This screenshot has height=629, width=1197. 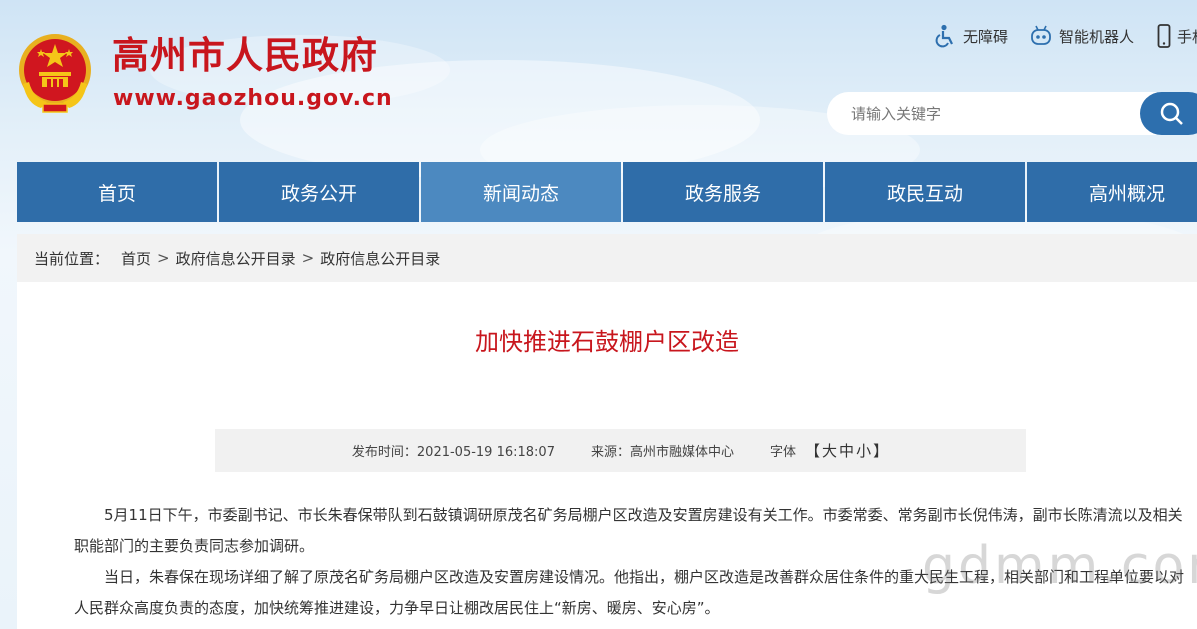 I want to click on header-tools: 无障碍 智能机器人 手机, so click(x=1066, y=36).